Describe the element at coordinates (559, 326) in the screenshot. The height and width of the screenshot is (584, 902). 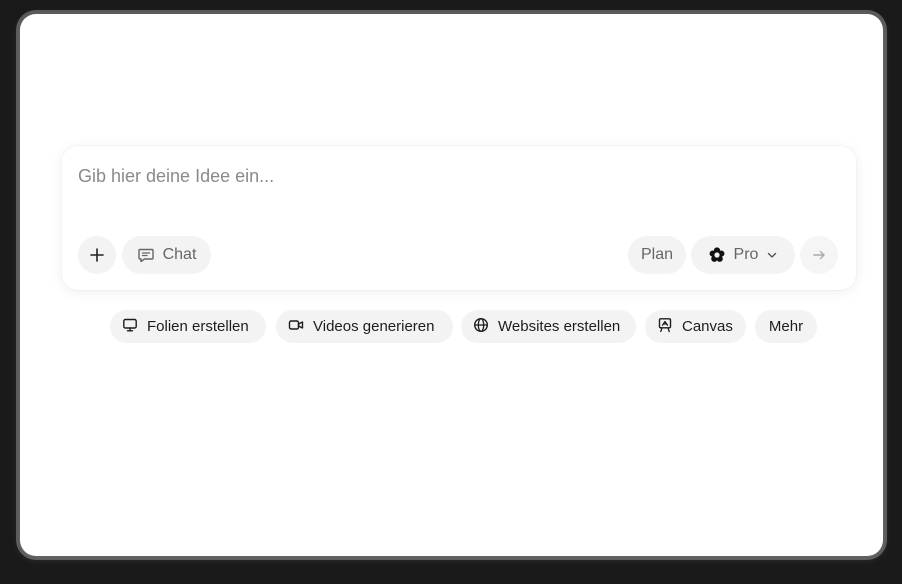
I see `suggestion-label: Websites erstellen` at that location.